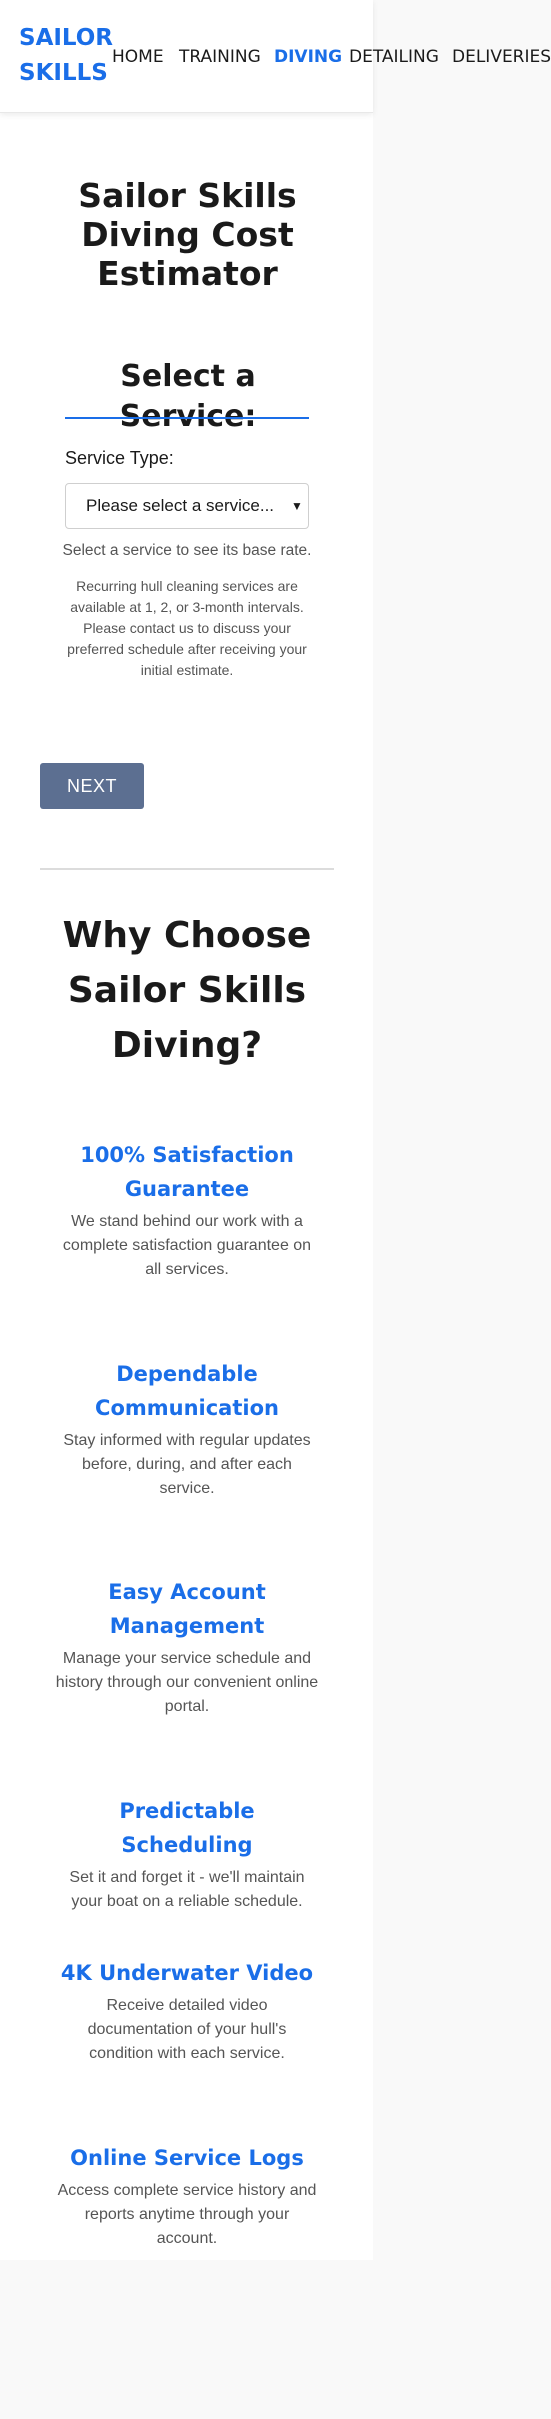  Describe the element at coordinates (187, 990) in the screenshot. I see `why-choose-heading: Why Choose Sailor Skills Diving?` at that location.